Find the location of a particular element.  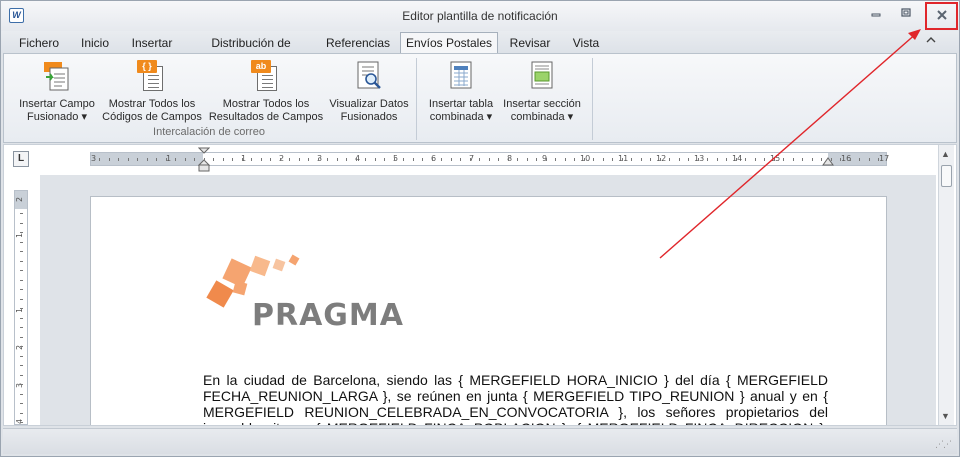

insert-merged-section-icon is located at coordinates (542, 76).